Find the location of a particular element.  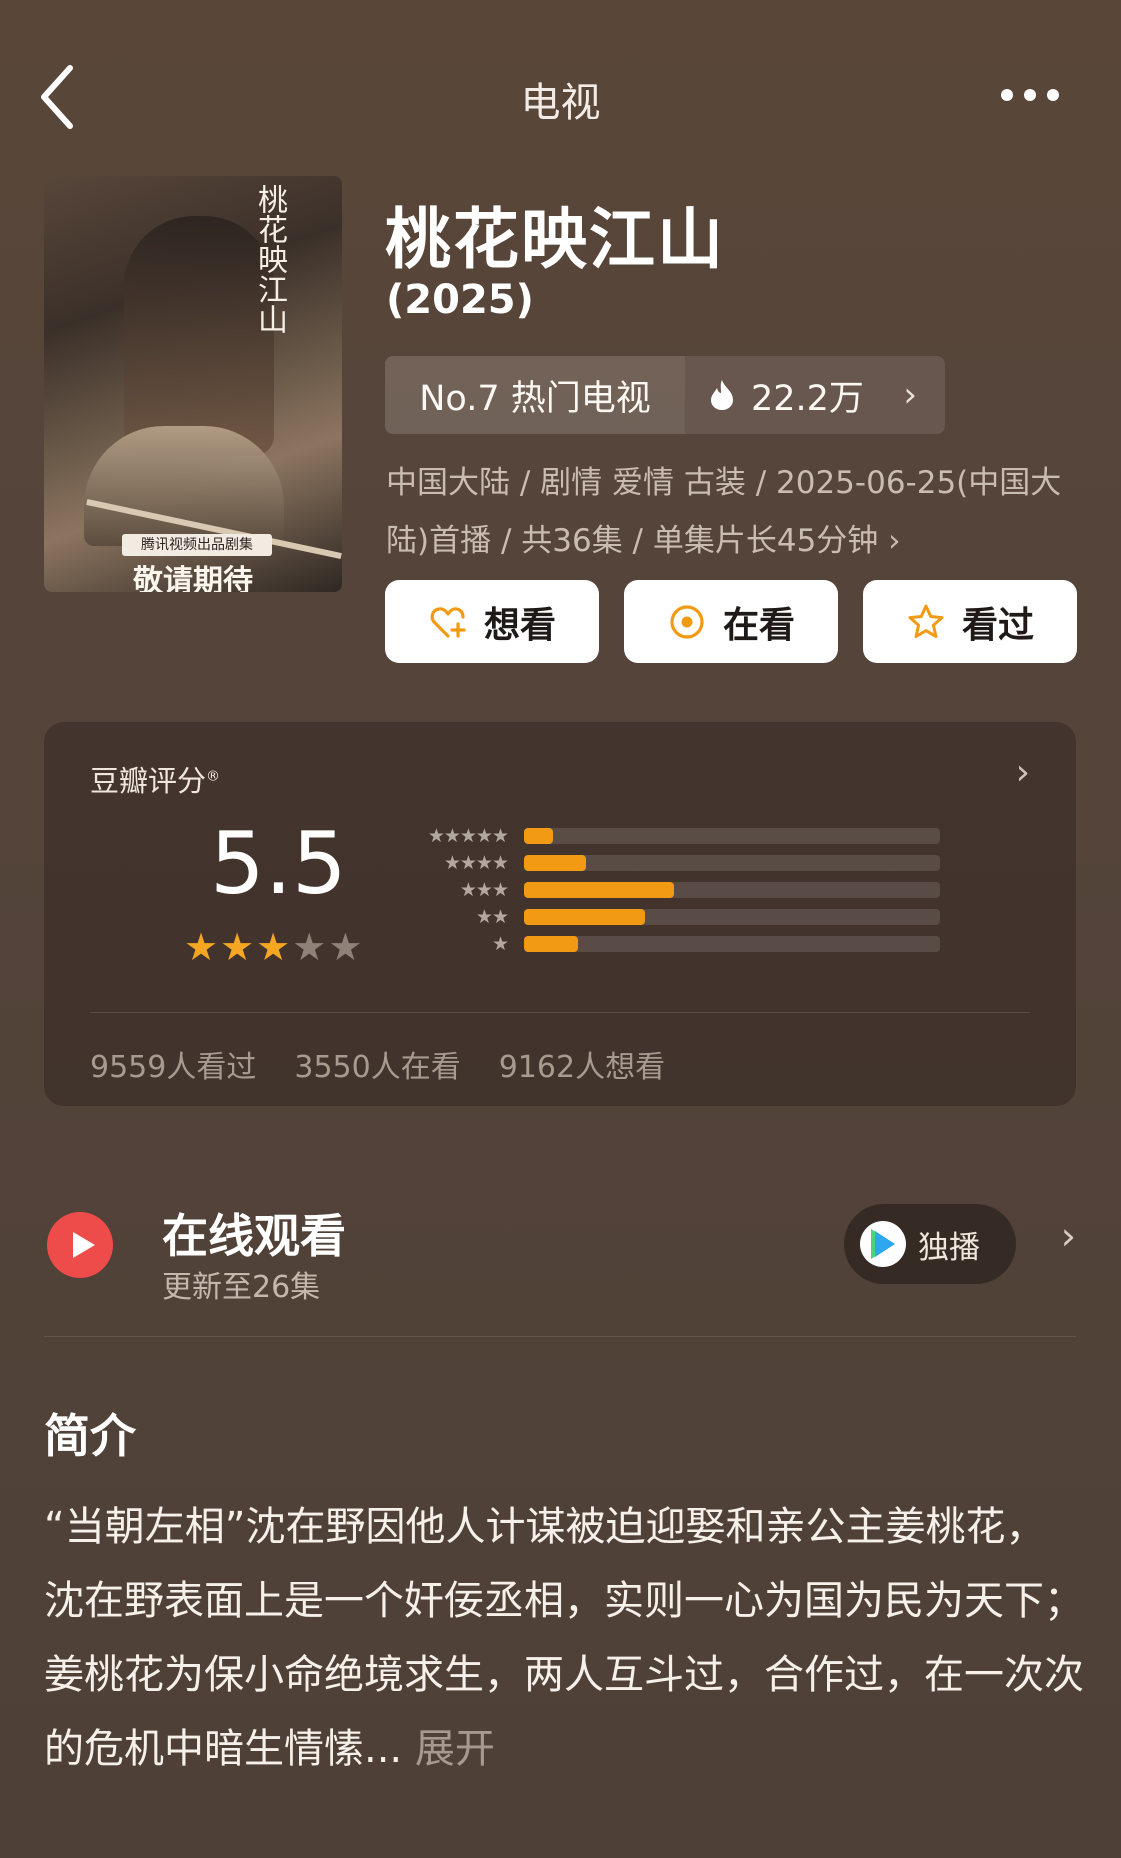

watching-button: 在看 is located at coordinates (731, 621).